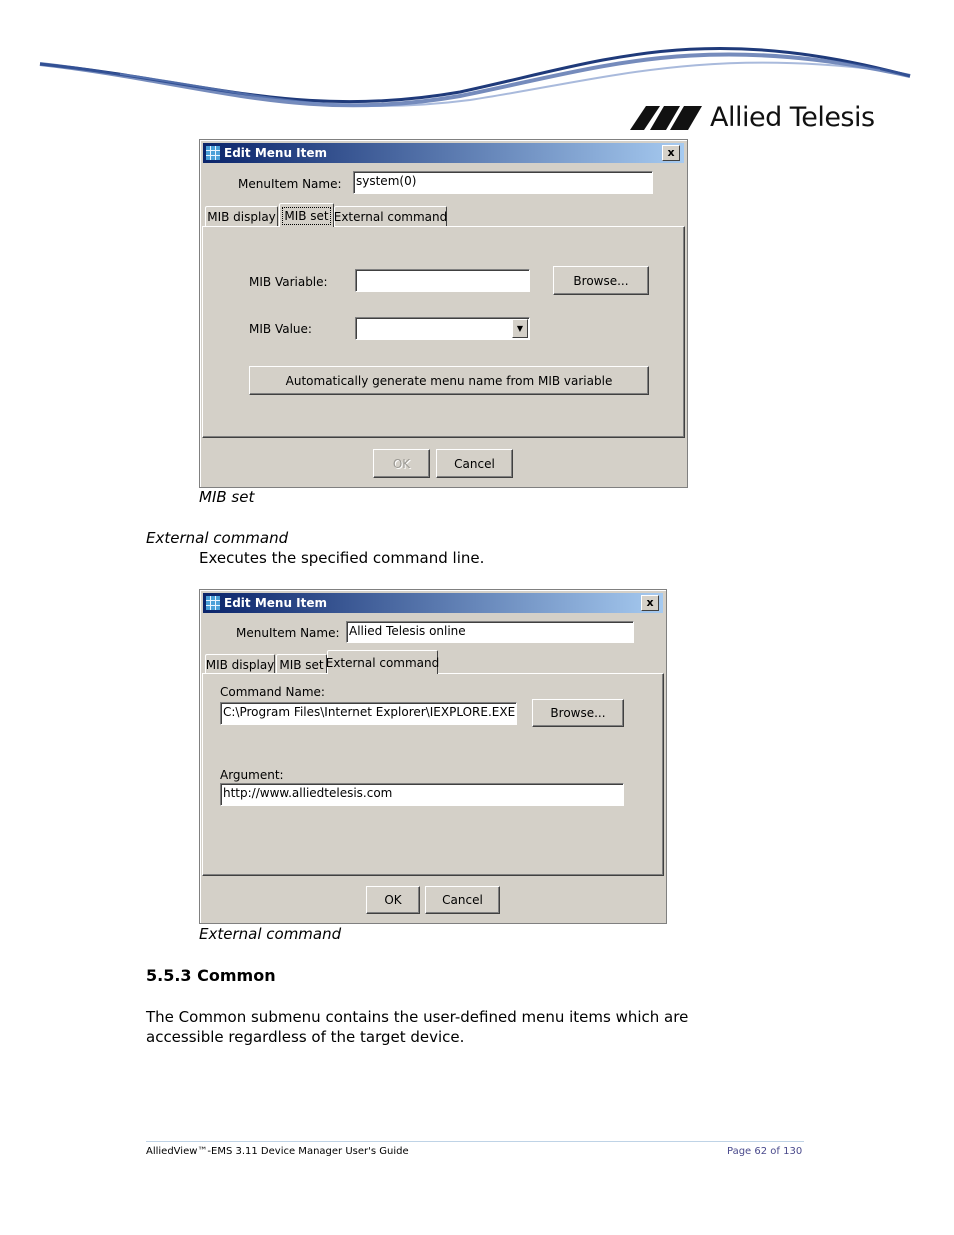  I want to click on argument-input: http://www.alliedtelesis.com, so click(422, 794).